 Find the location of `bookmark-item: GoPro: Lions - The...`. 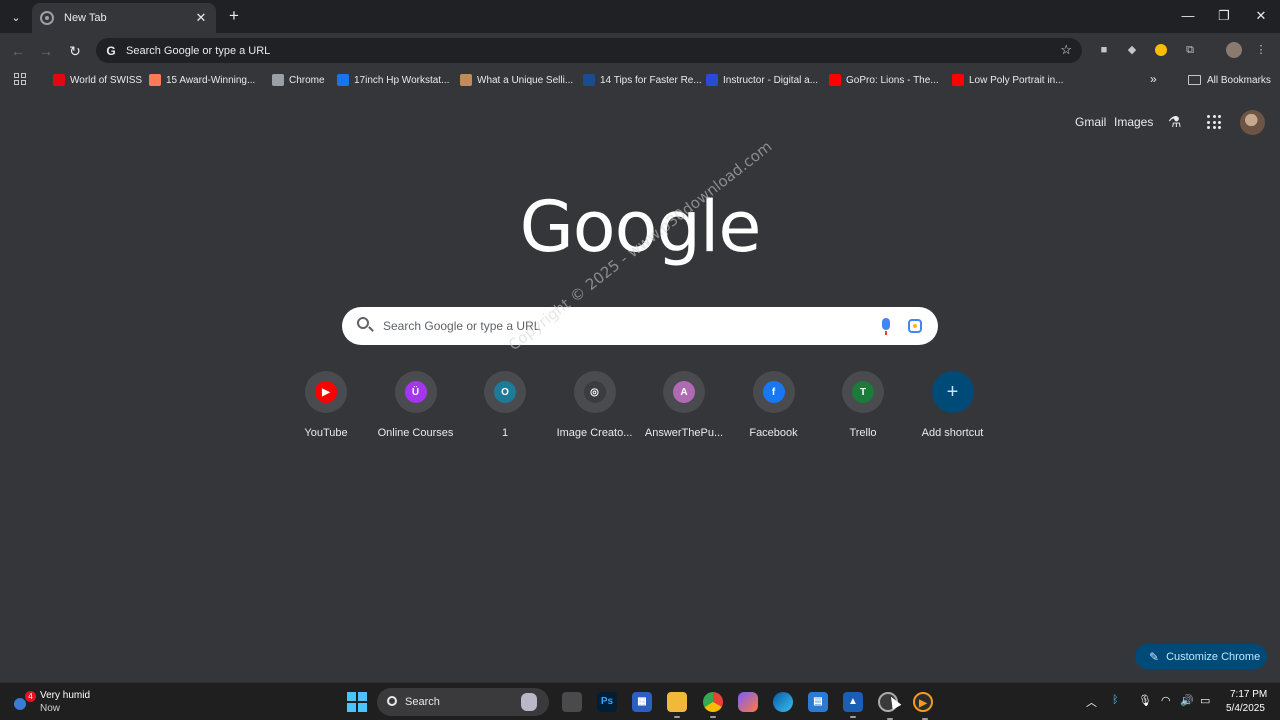

bookmark-item: GoPro: Lions - The... is located at coordinates (884, 80).